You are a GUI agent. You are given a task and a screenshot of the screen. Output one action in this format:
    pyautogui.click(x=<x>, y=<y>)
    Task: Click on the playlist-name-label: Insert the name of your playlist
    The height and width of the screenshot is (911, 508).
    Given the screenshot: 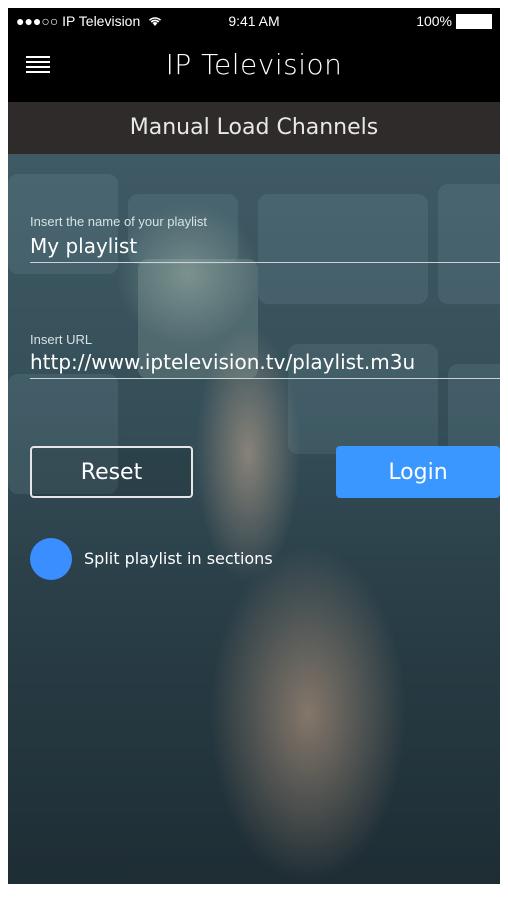 What is the action you would take?
    pyautogui.click(x=119, y=221)
    